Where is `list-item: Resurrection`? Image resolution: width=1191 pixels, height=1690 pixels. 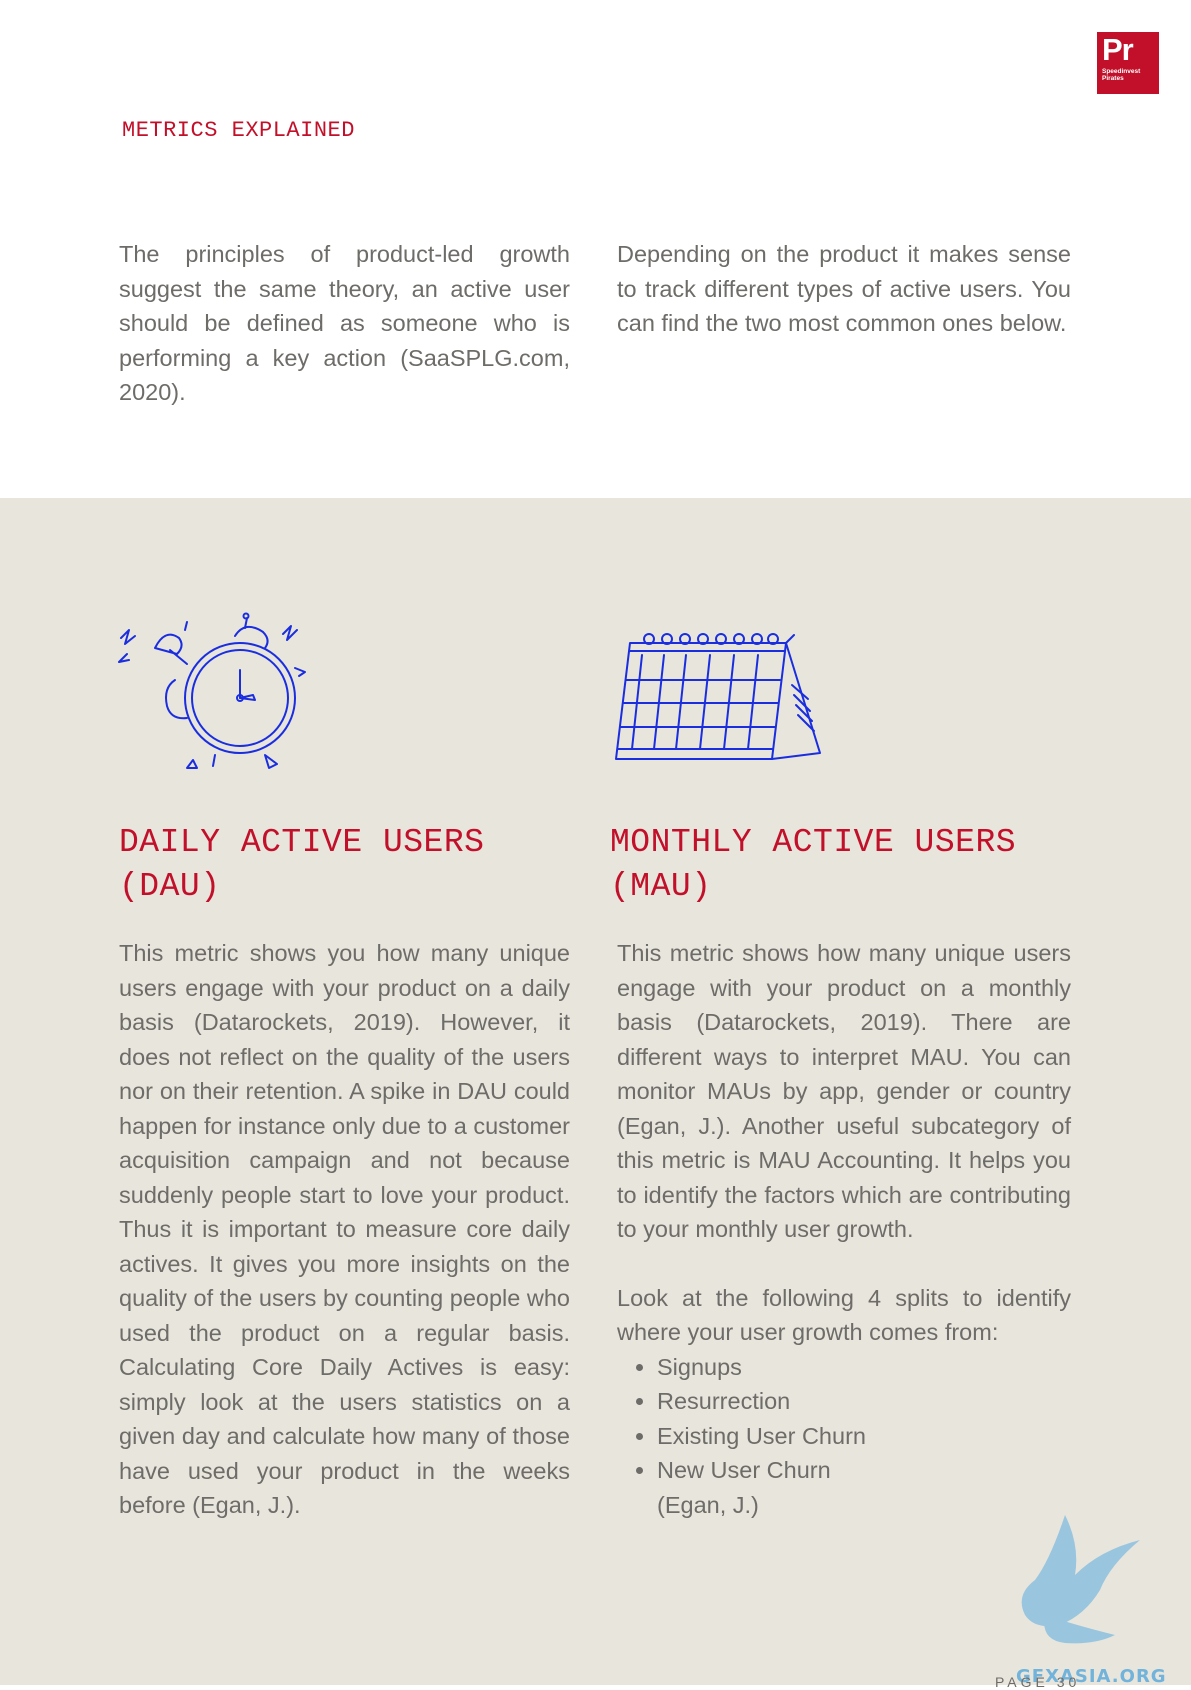 list-item: Resurrection is located at coordinates (864, 1401).